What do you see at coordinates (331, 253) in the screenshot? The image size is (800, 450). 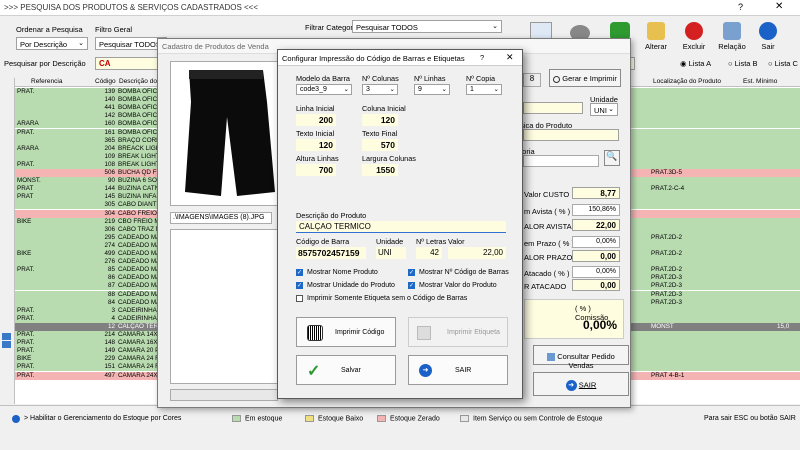 I see `codbarra-field: 8575702457159` at bounding box center [331, 253].